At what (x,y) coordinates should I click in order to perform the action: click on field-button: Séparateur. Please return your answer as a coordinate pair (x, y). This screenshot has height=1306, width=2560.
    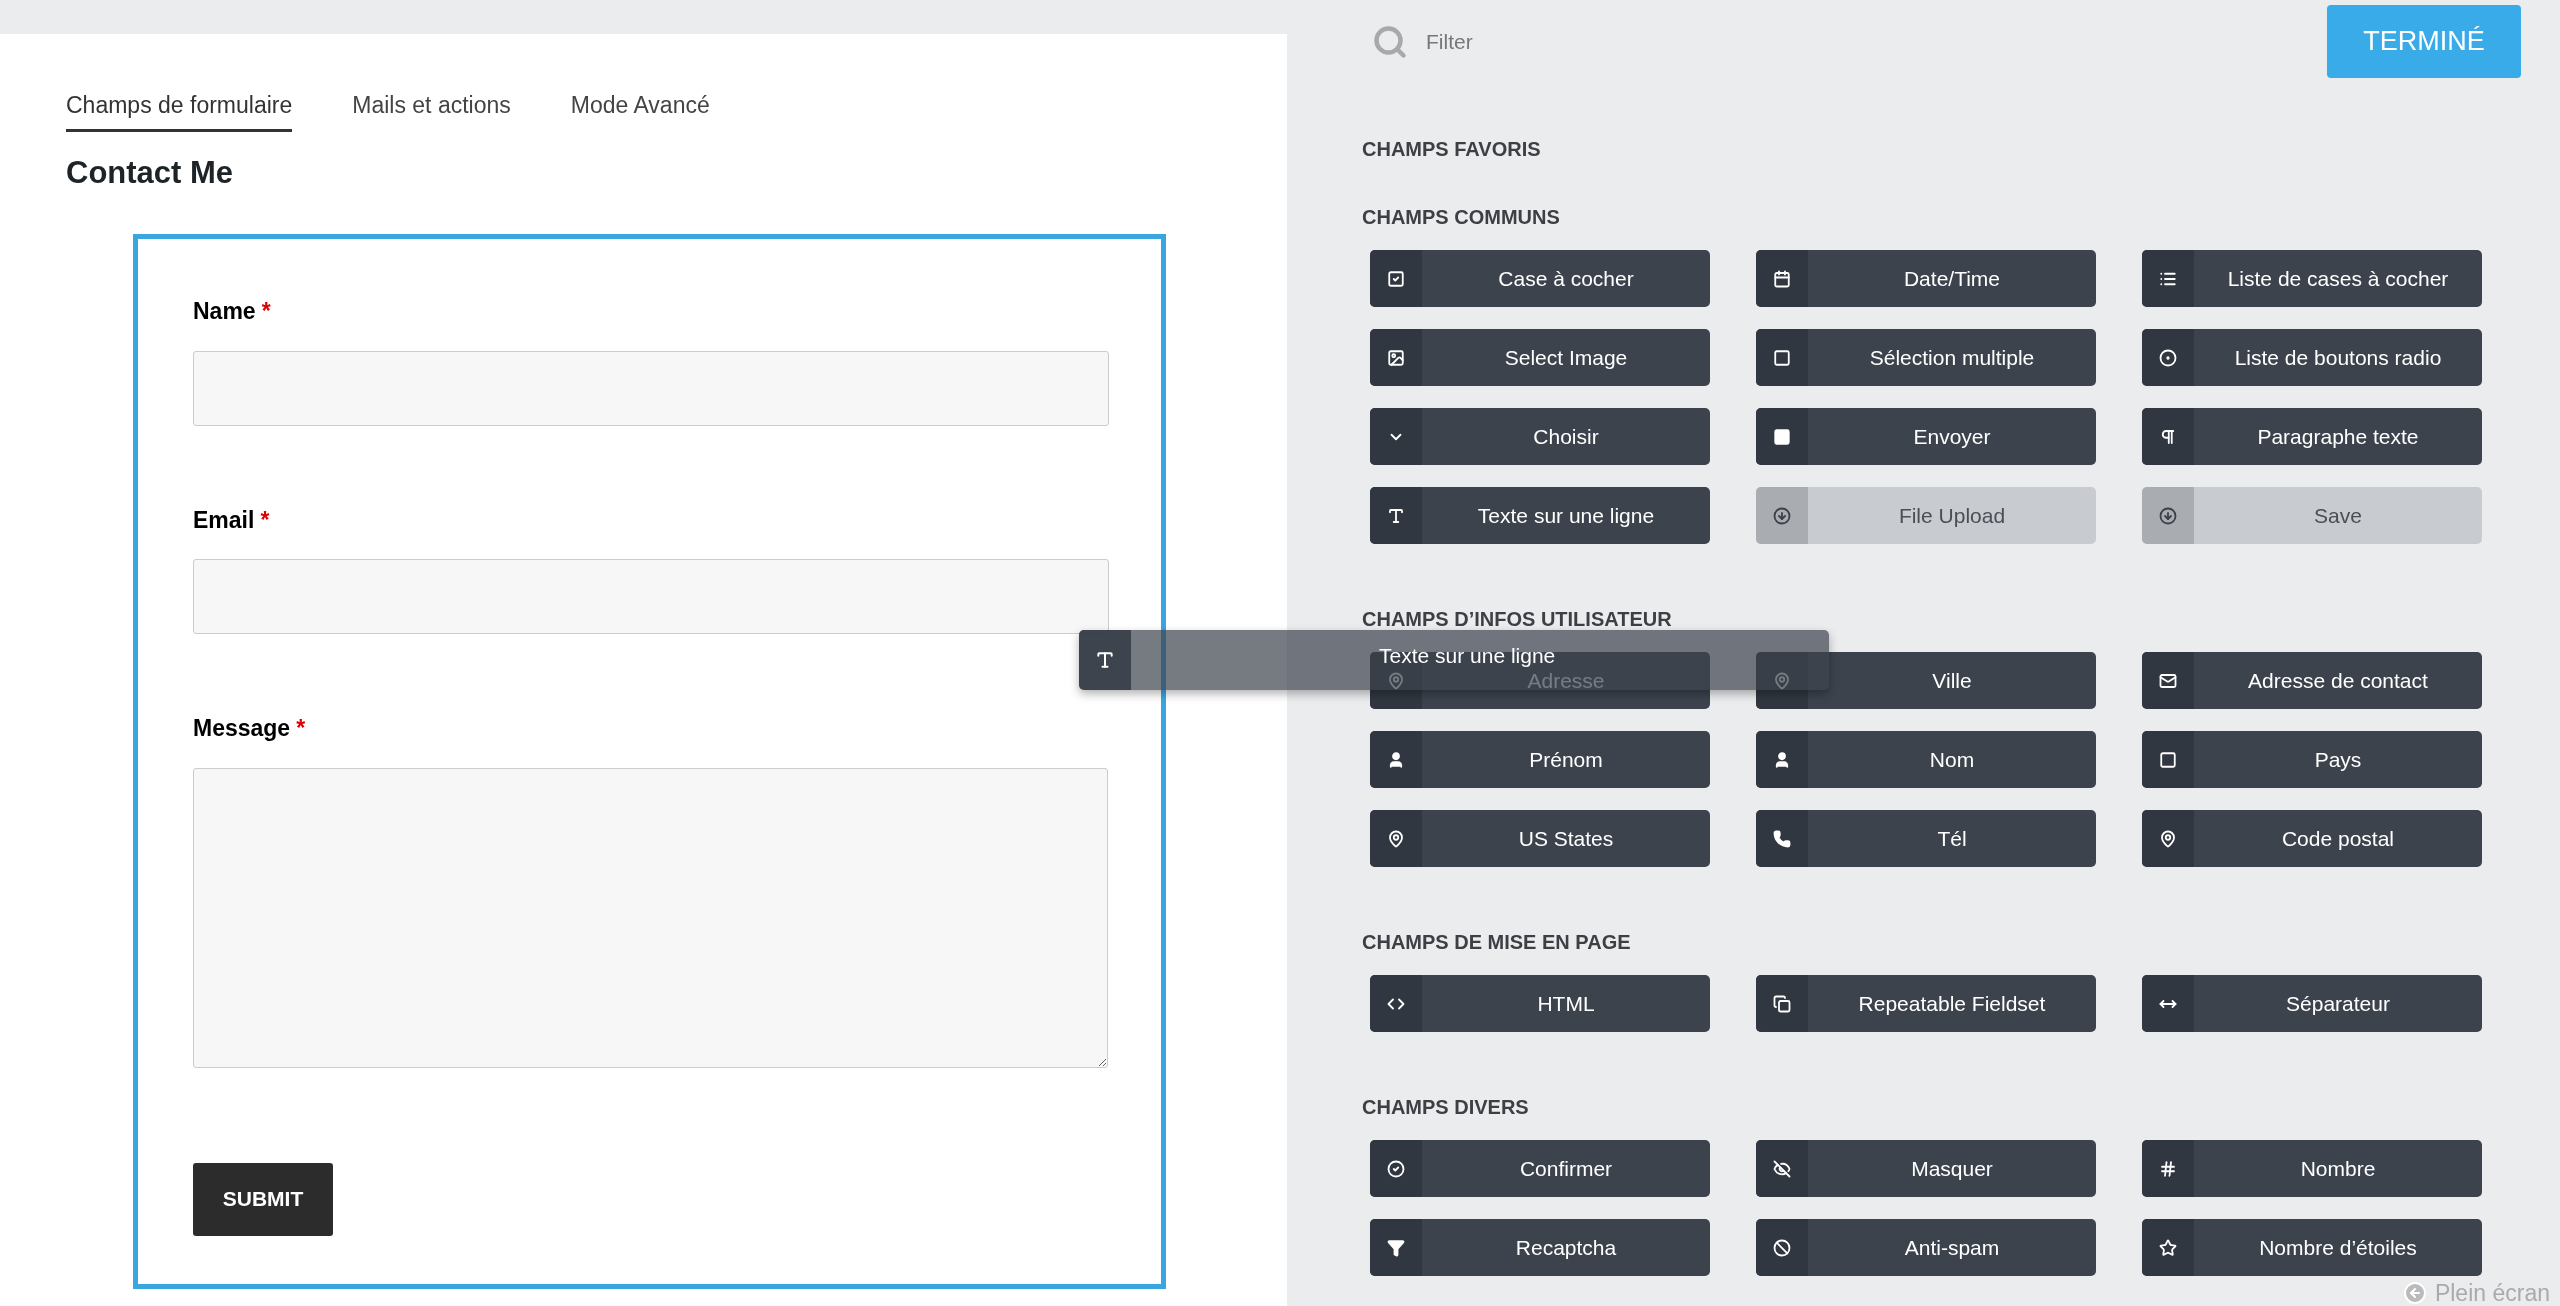
    Looking at the image, I should click on (2312, 1003).